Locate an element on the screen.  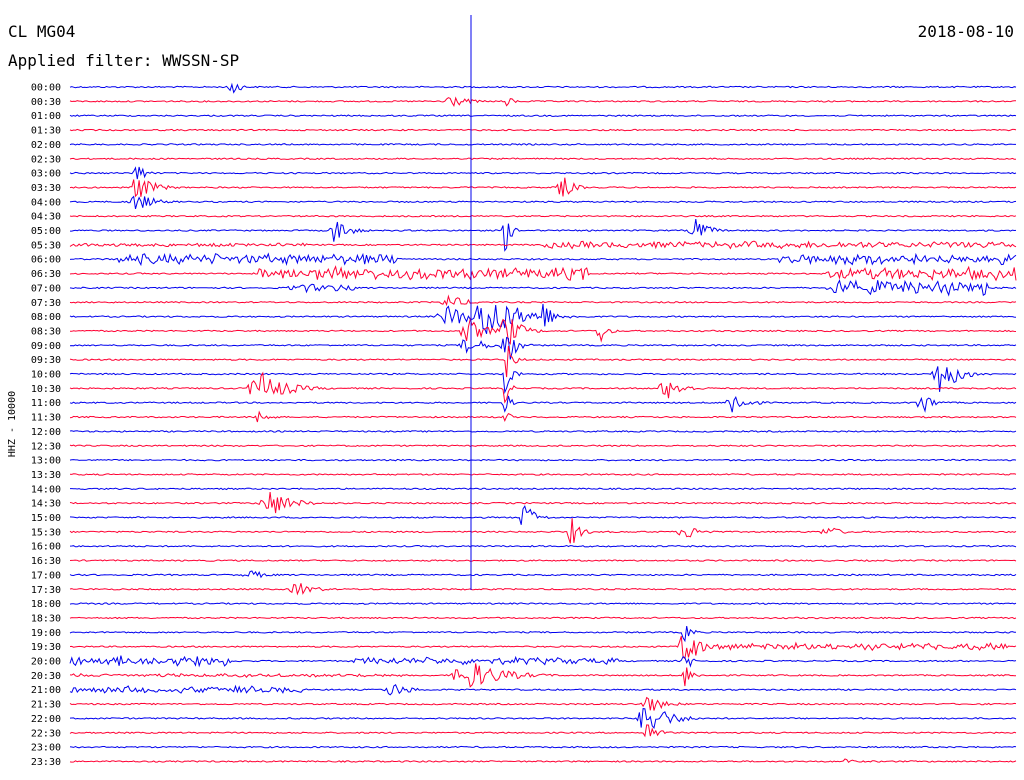
row-label: 07:30 is located at coordinates (46, 303).